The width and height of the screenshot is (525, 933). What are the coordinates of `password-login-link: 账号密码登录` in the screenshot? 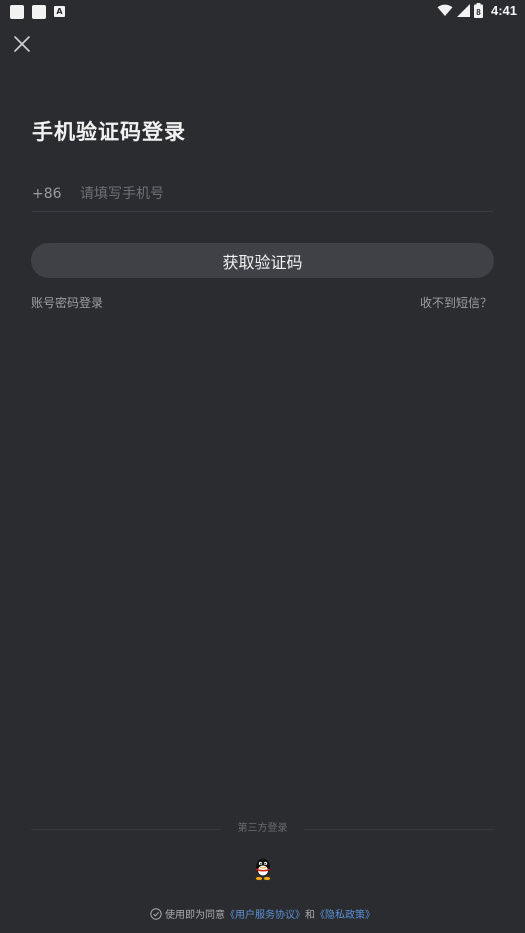 It's located at (67, 302).